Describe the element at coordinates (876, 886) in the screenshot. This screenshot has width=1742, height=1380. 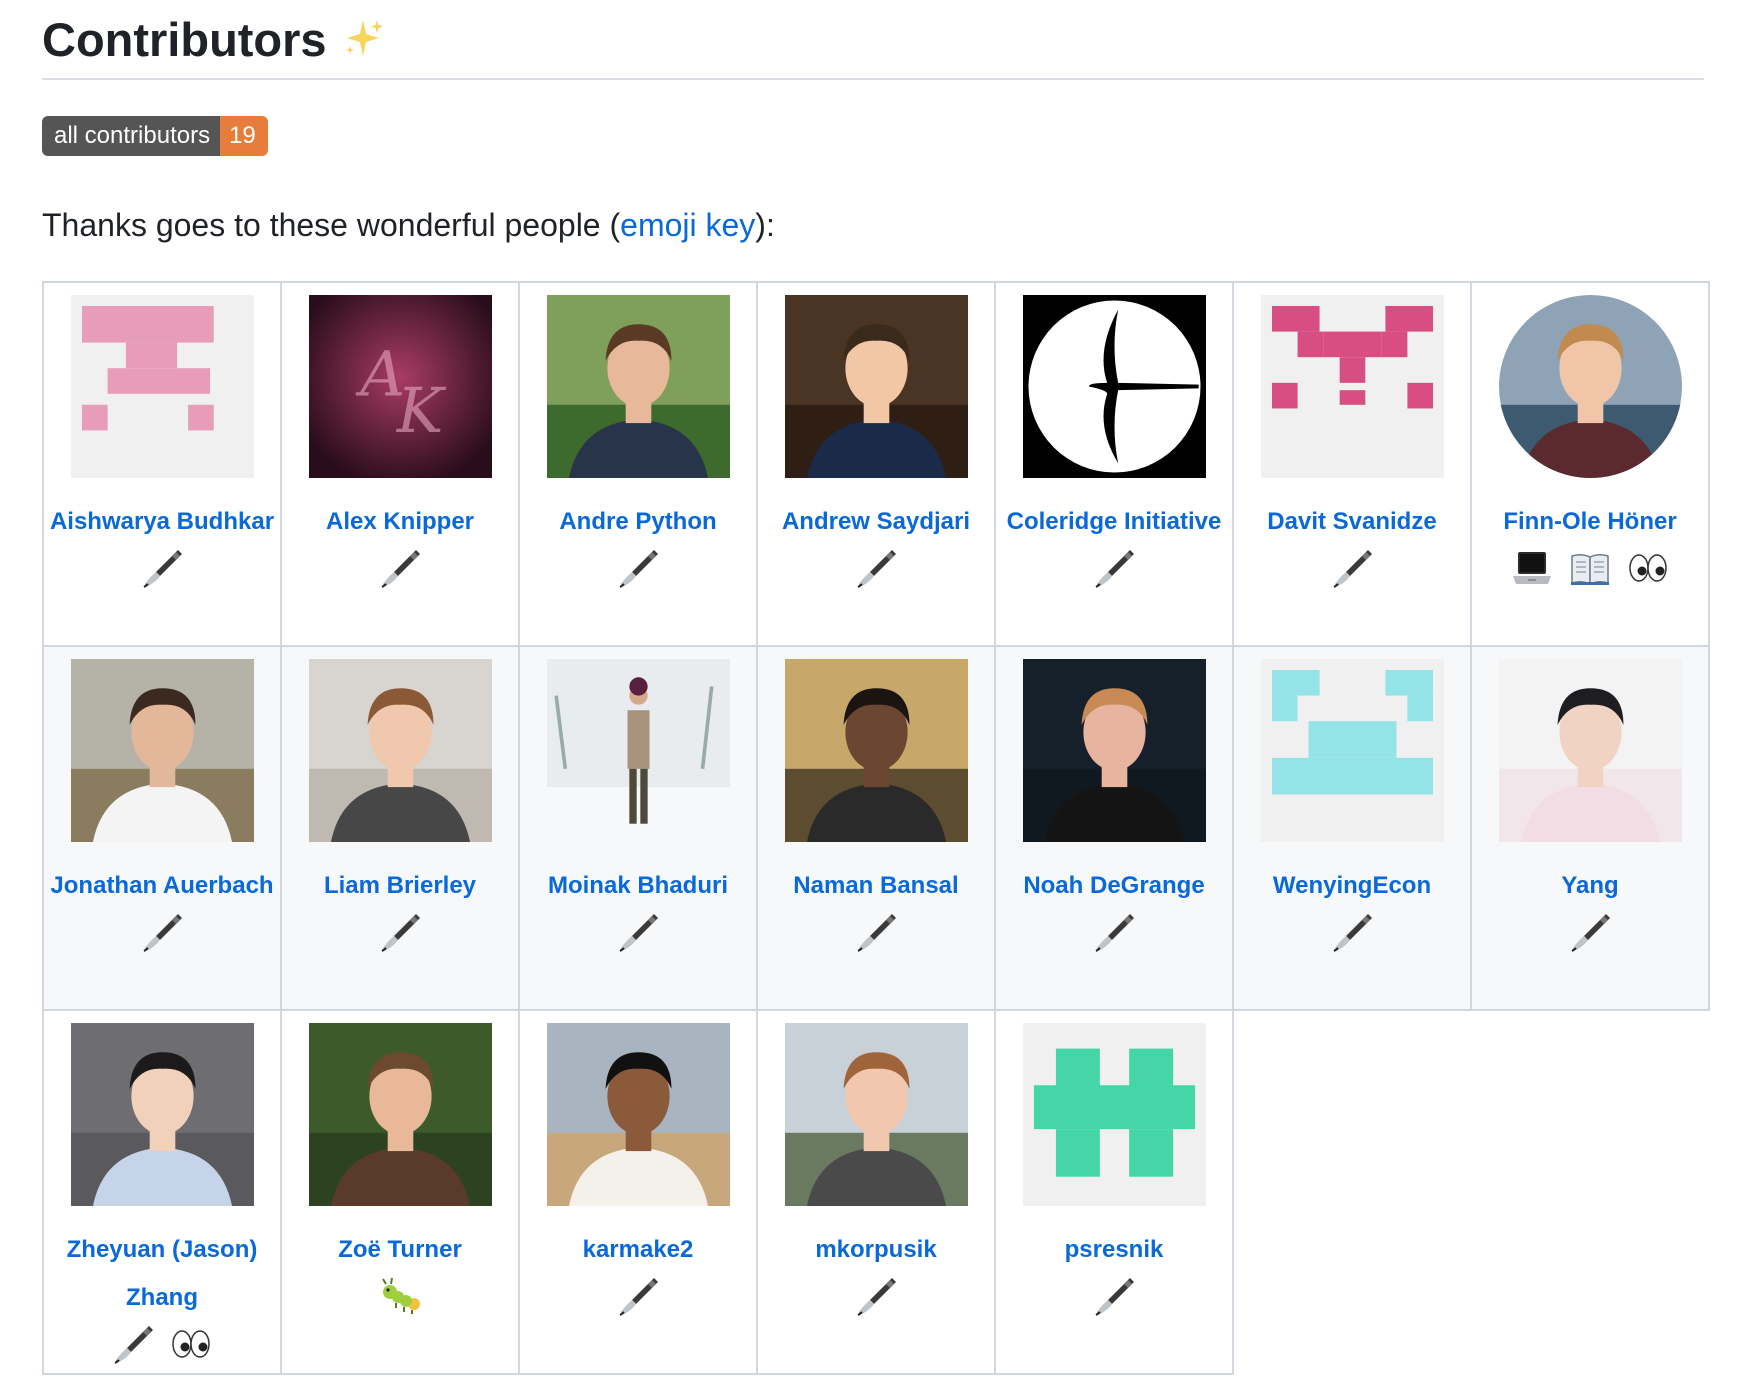
I see `contributor-name: Naman Bansal` at that location.